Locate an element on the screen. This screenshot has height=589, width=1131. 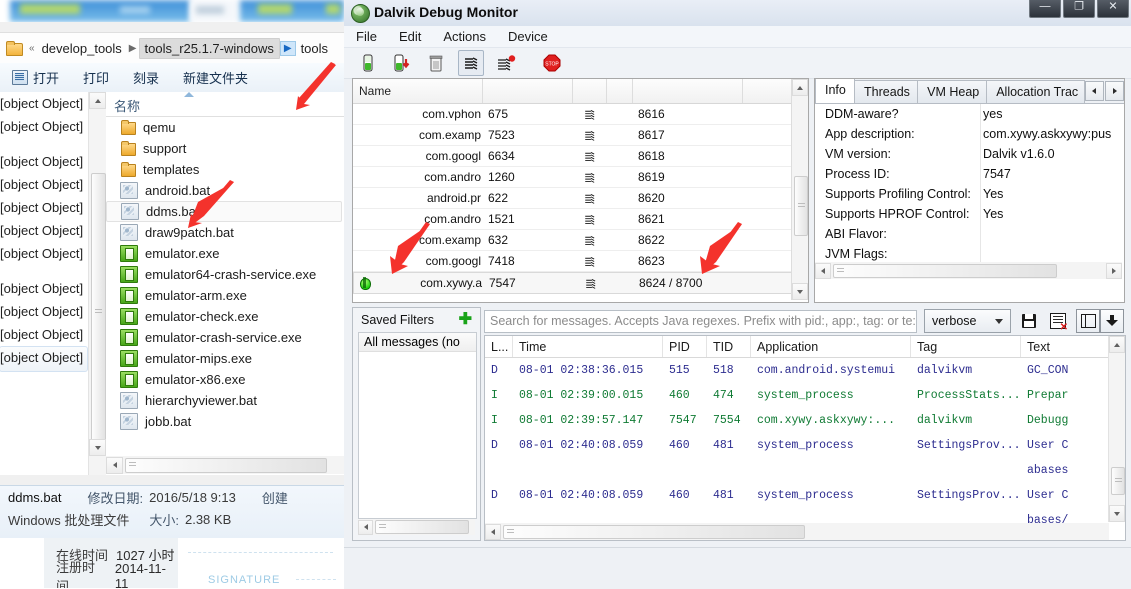
chevron-right-icon: ▶ is located at coordinates (133, 48).